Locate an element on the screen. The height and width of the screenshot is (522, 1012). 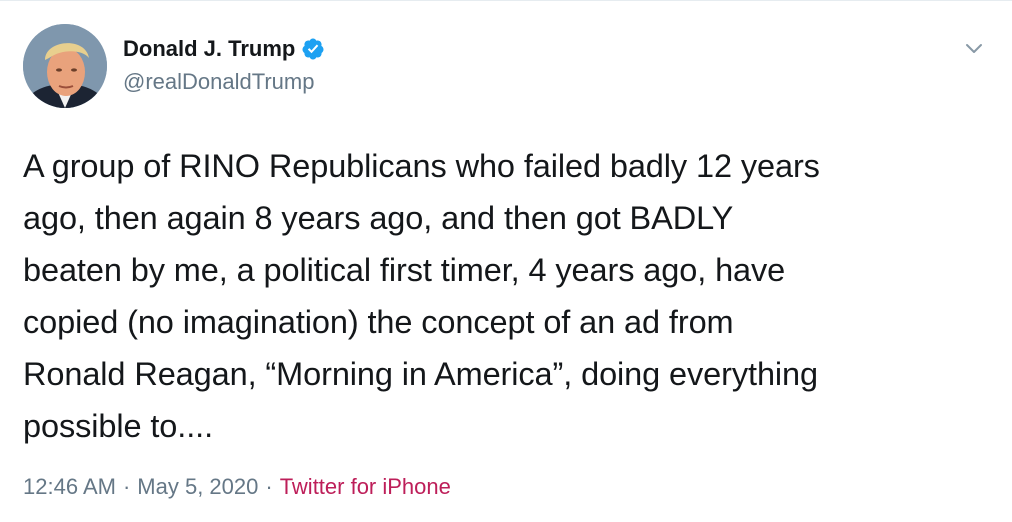
top-divider is located at coordinates (506, 0).